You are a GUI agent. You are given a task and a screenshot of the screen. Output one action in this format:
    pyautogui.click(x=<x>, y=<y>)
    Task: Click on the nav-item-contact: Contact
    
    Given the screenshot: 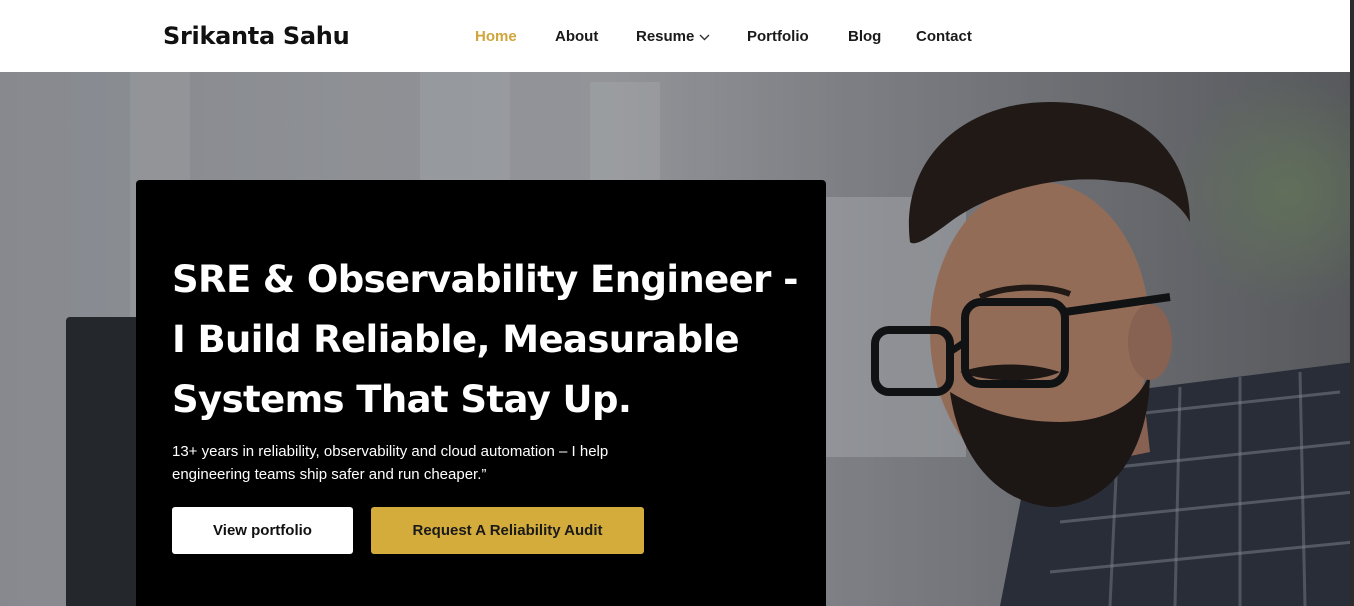 What is the action you would take?
    pyautogui.click(x=944, y=37)
    